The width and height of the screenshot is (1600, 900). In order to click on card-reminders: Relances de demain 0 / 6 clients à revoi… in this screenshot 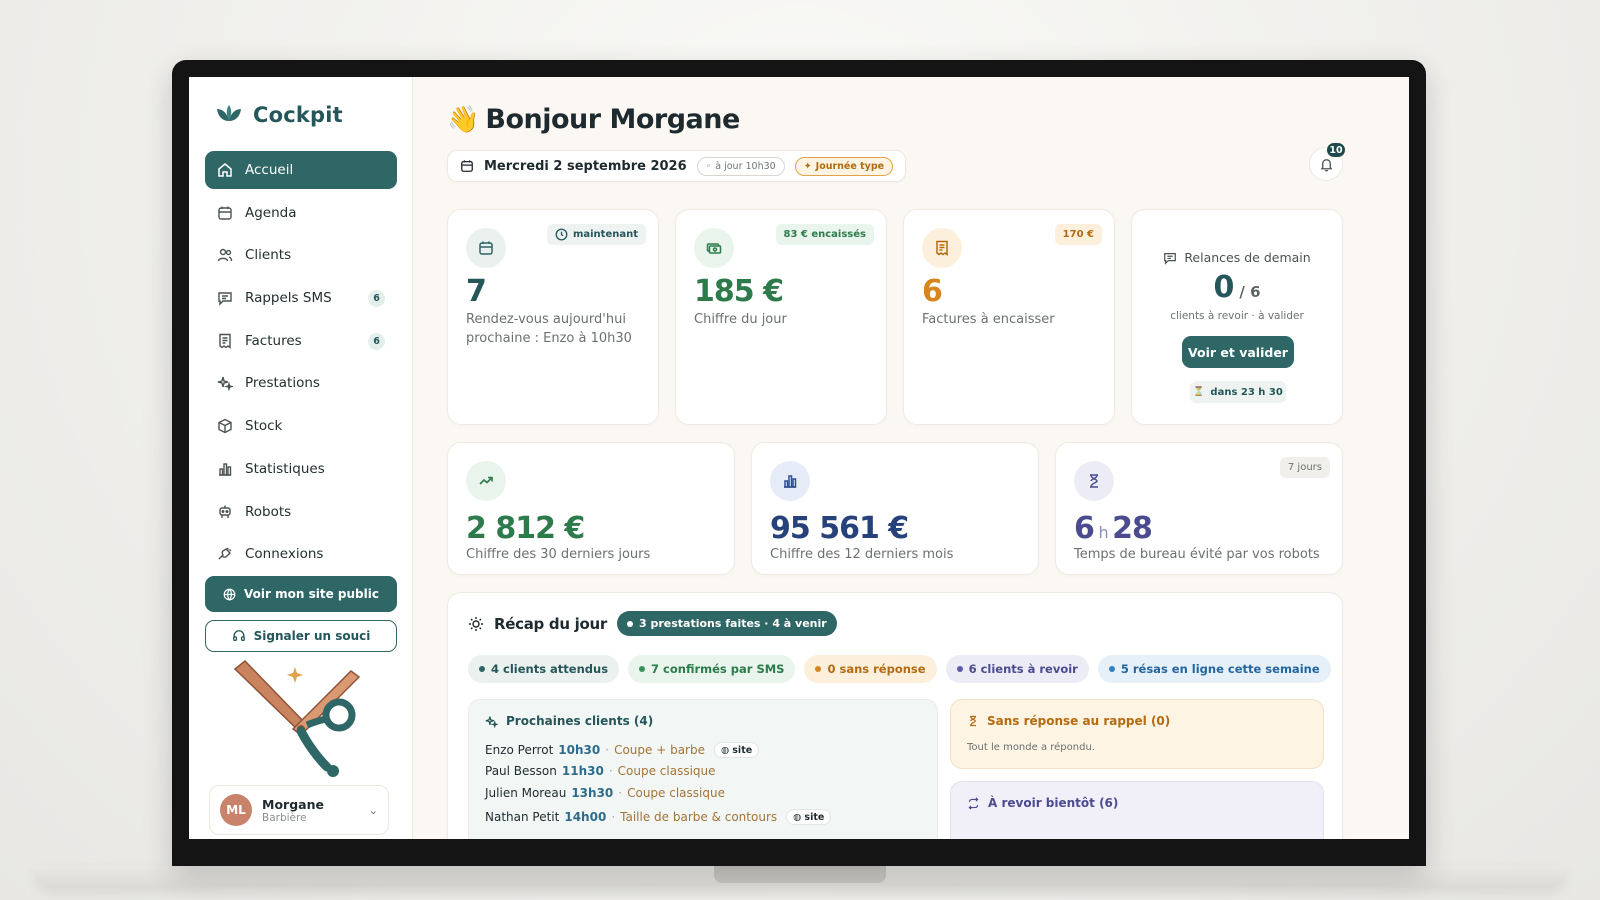, I will do `click(1237, 317)`.